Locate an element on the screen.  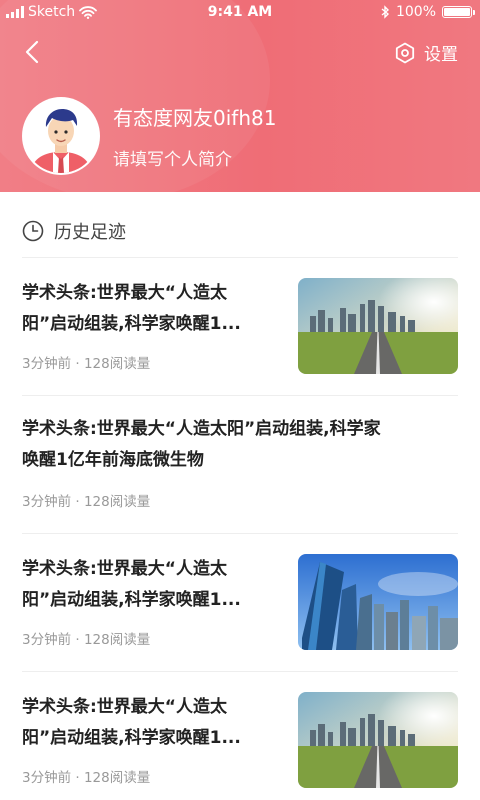
battery-percent: 100% is located at coordinates (415, 12).